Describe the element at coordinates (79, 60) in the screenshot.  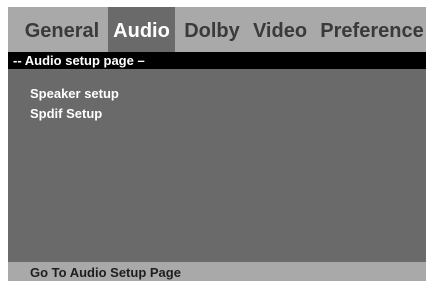
I see `page-title: -- Audio setup page –` at that location.